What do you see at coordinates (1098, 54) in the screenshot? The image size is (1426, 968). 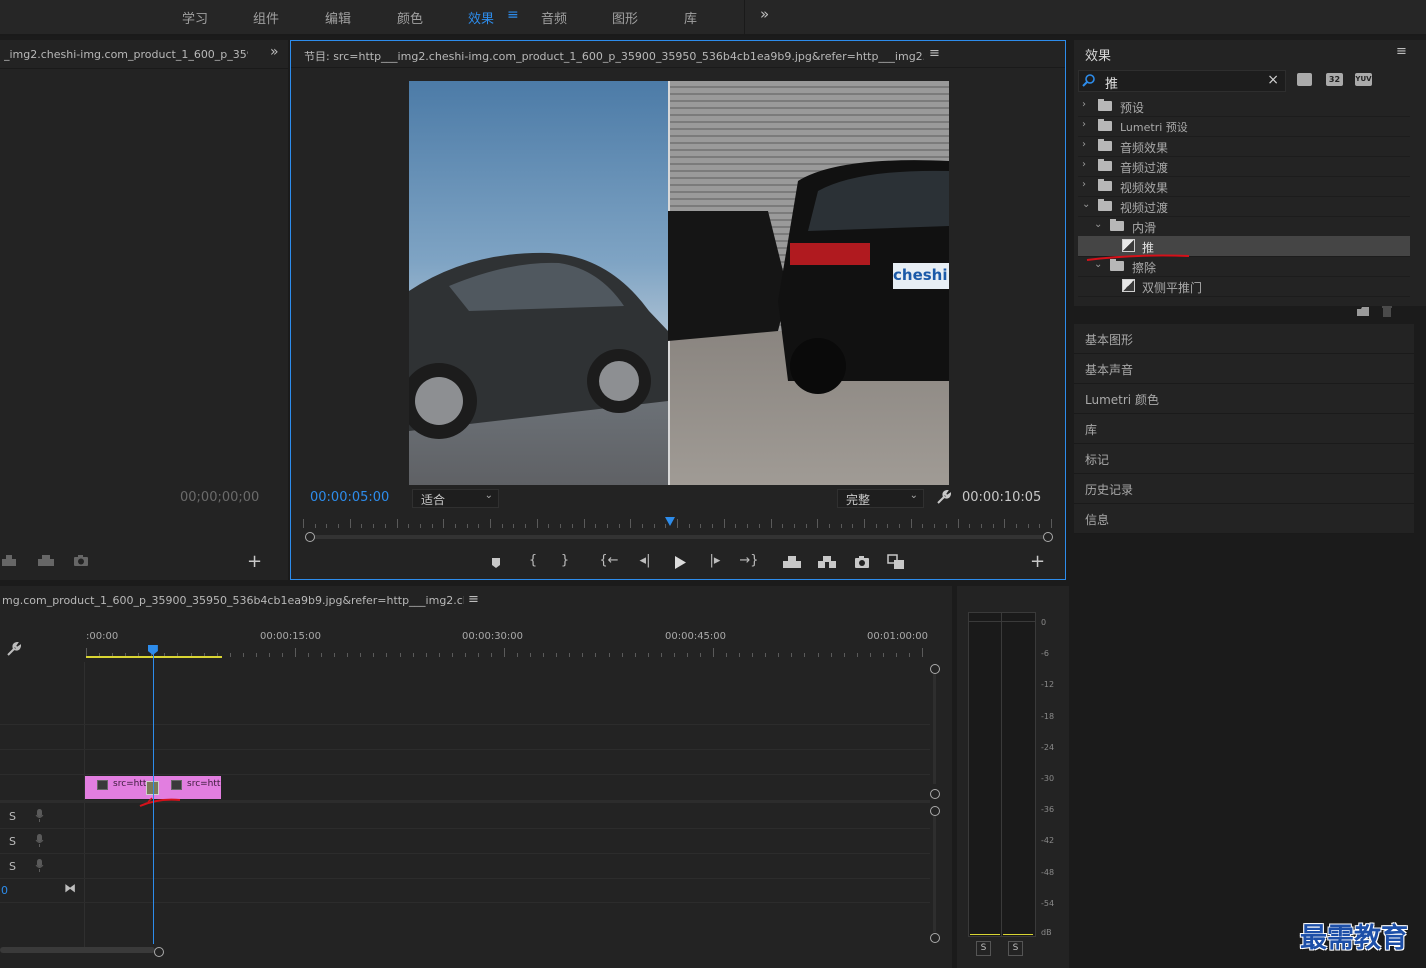 I see `effects-panel-title: 效果` at bounding box center [1098, 54].